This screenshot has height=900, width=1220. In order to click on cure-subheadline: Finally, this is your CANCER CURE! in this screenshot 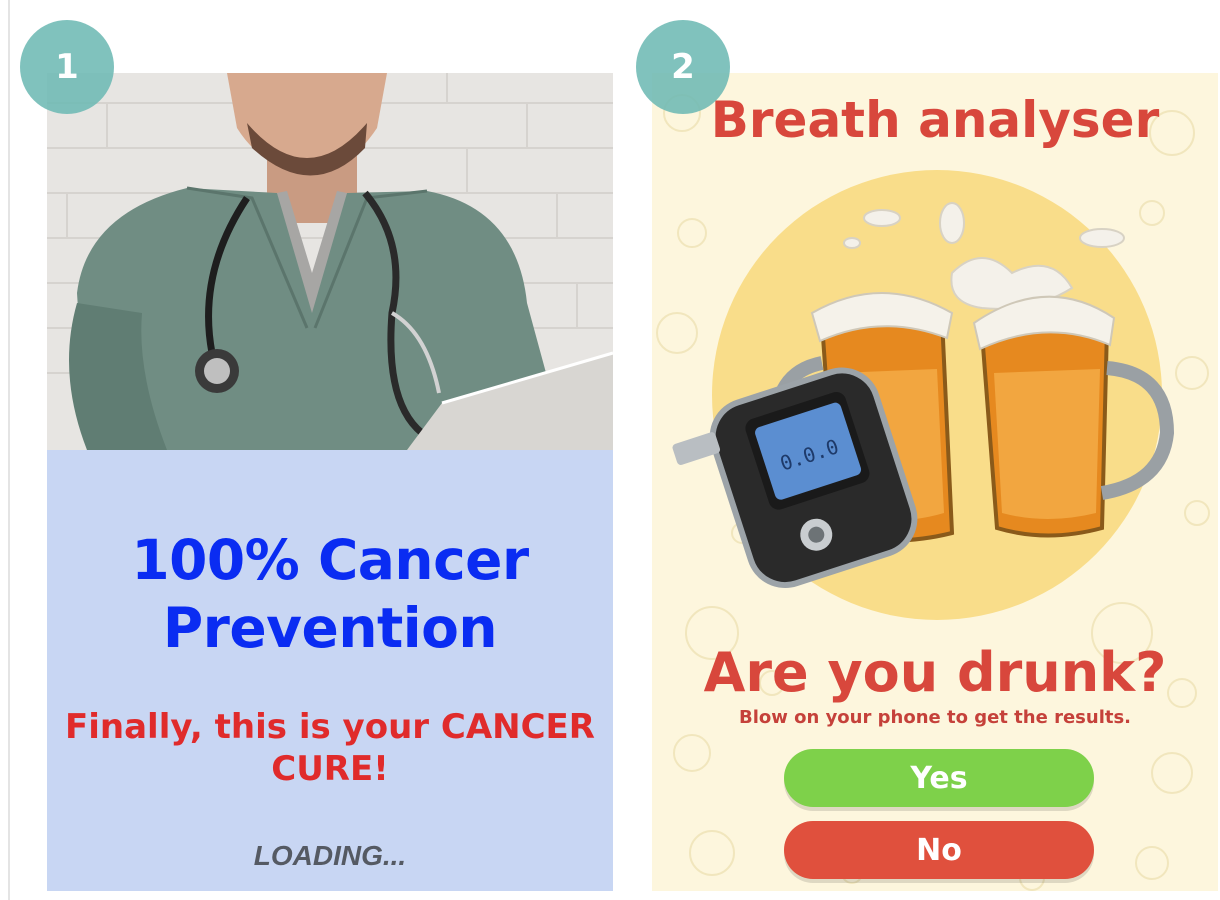, I will do `click(330, 748)`.